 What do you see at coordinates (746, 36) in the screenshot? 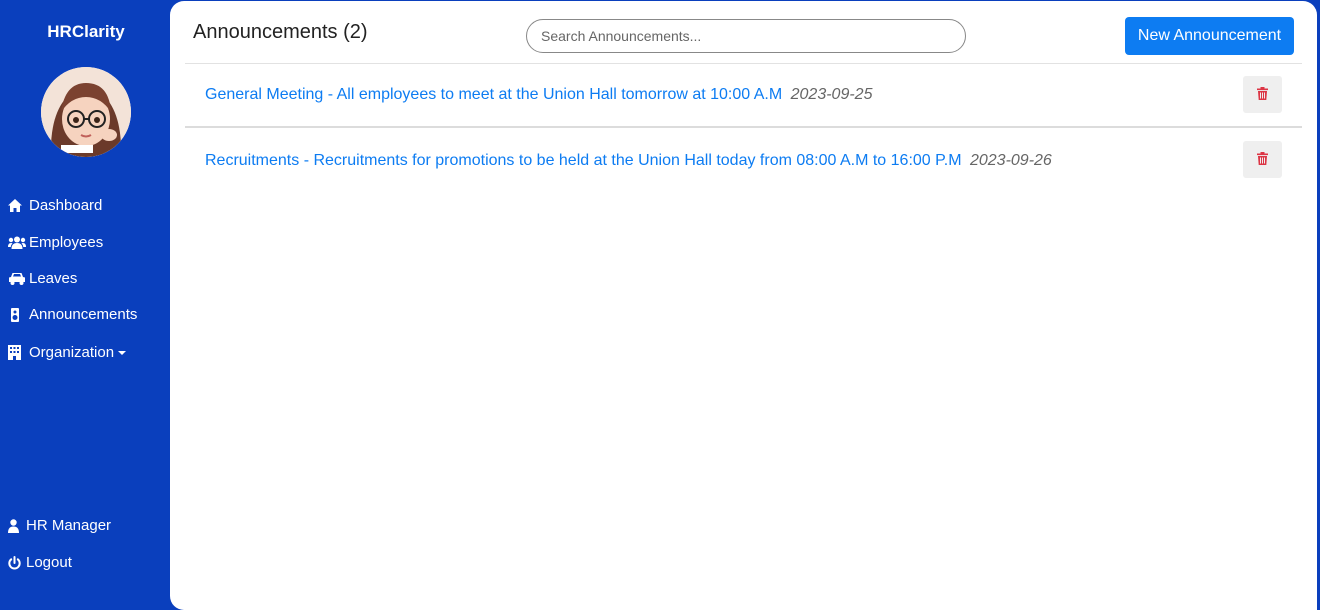
I see `search-input` at bounding box center [746, 36].